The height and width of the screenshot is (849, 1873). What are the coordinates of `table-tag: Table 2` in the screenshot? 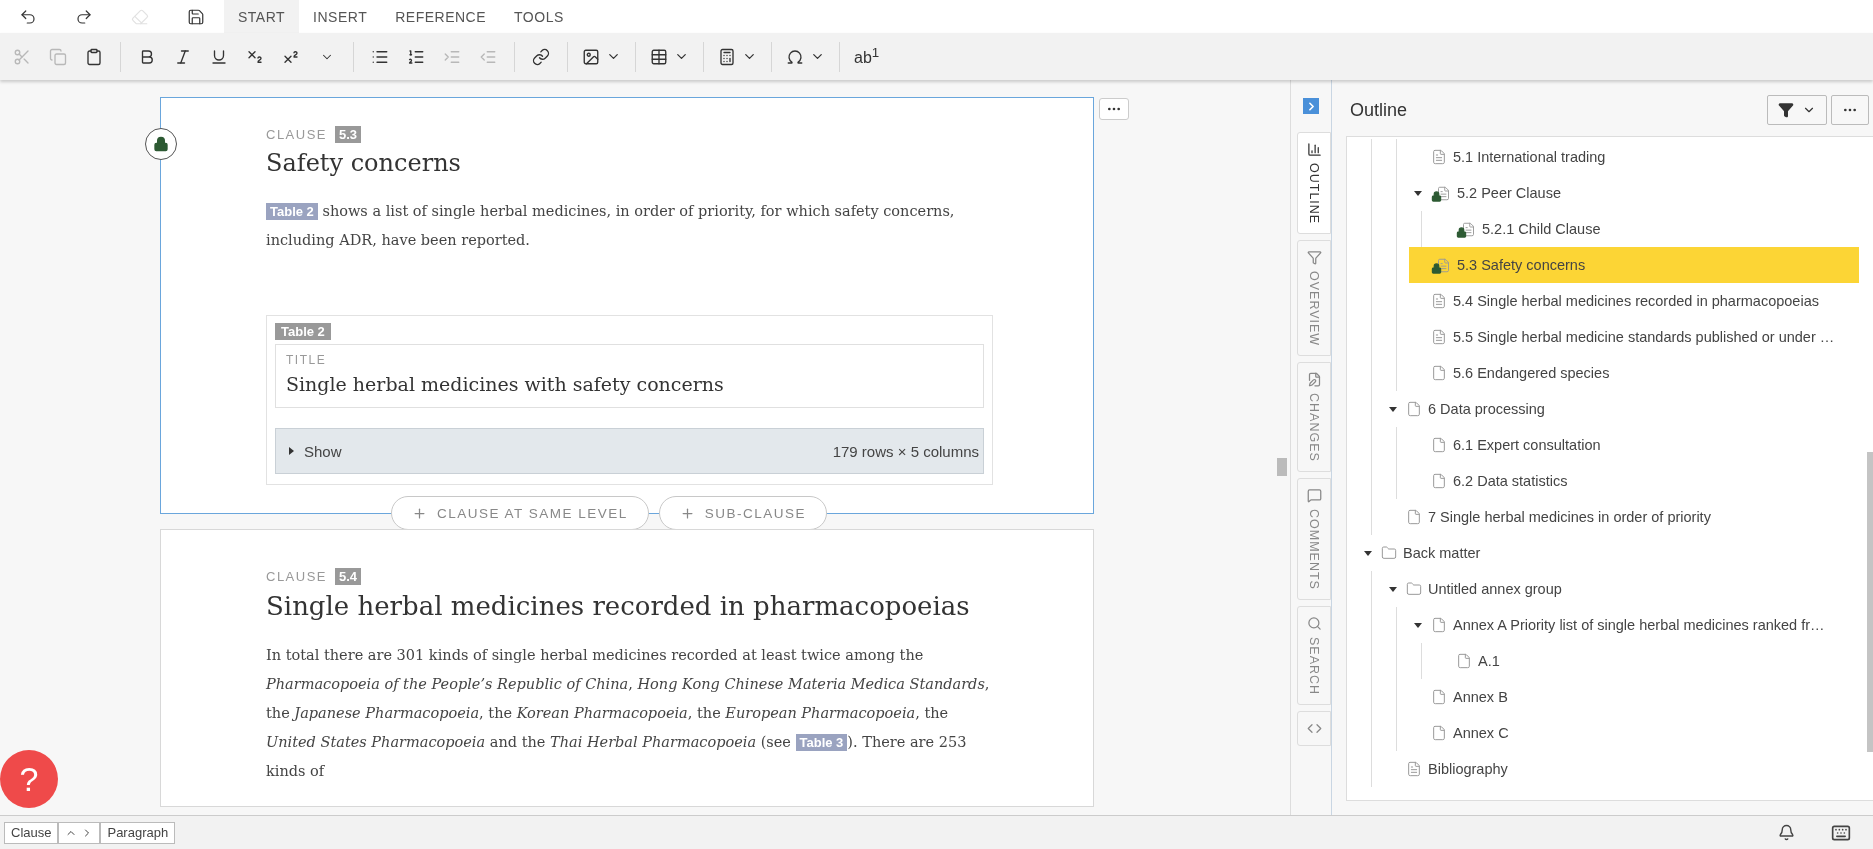 It's located at (303, 331).